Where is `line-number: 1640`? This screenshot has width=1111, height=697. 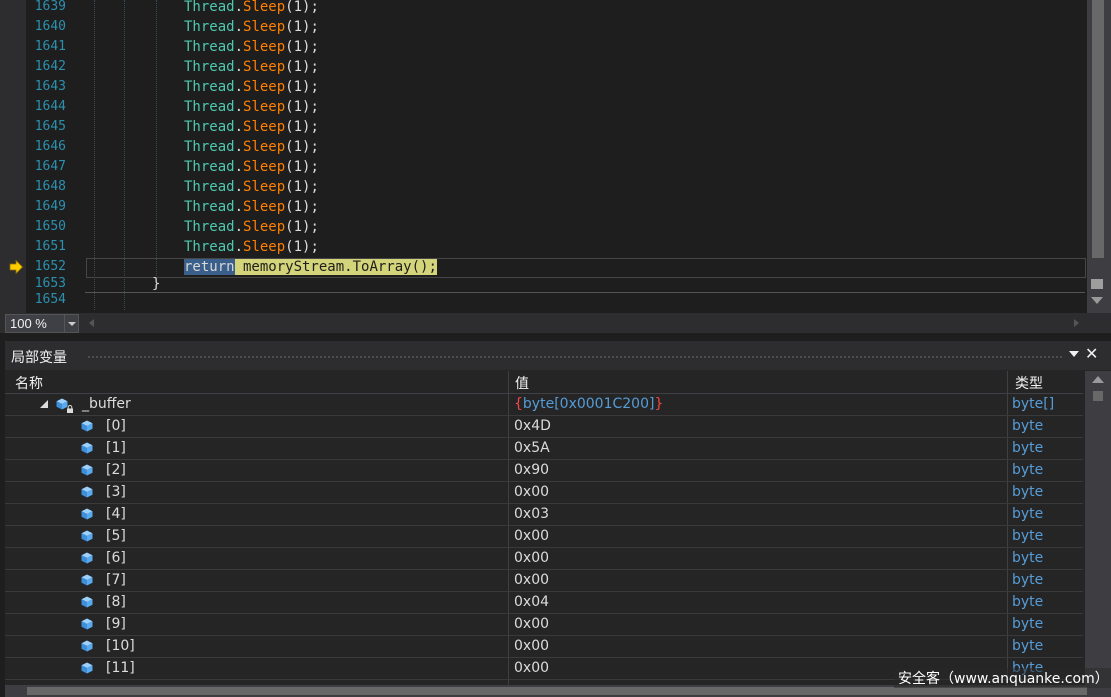 line-number: 1640 is located at coordinates (50, 26).